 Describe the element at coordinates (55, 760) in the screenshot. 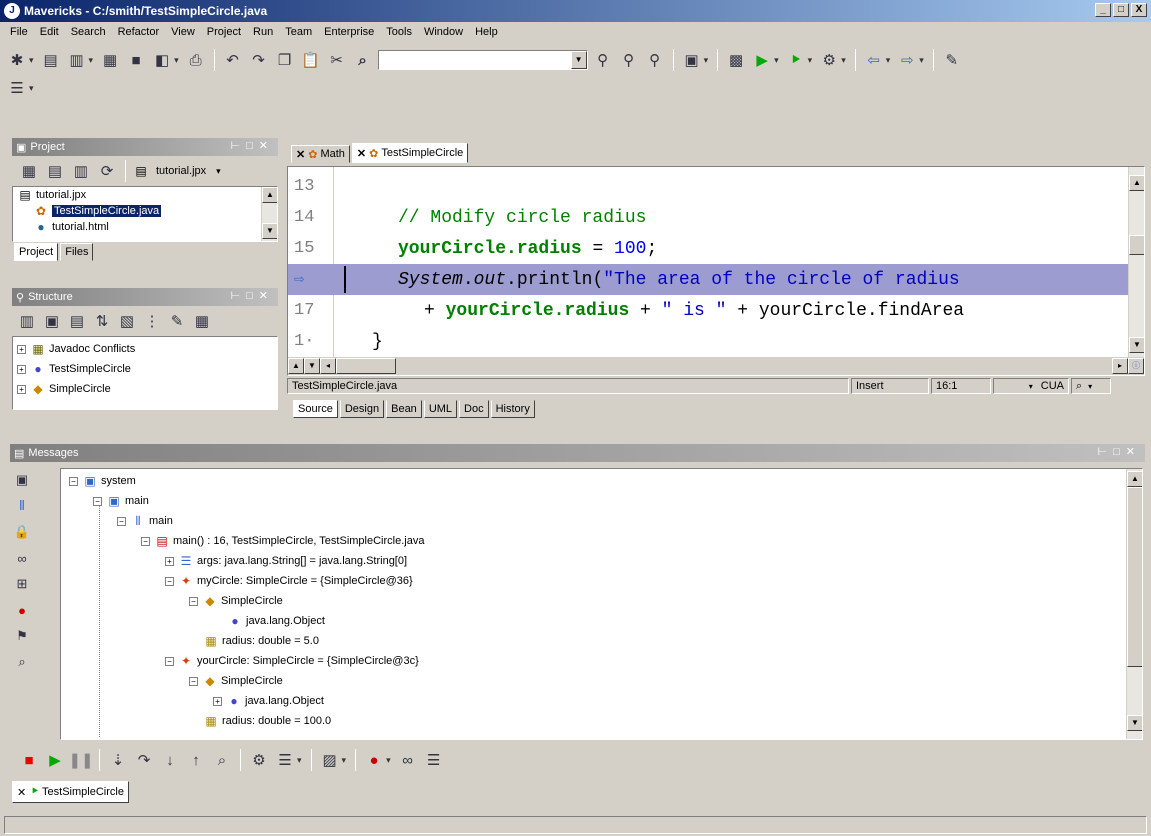

I see `resume-icon: ▶` at that location.